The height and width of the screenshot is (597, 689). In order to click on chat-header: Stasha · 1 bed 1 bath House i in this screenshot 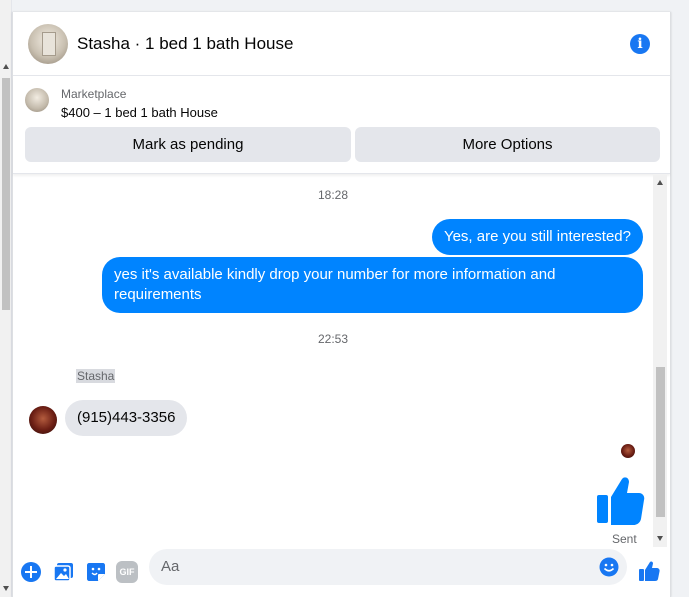, I will do `click(341, 44)`.